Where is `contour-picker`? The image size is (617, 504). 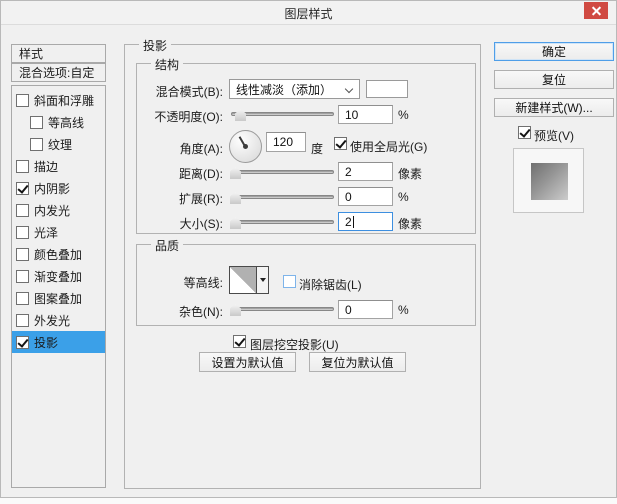 contour-picker is located at coordinates (249, 280).